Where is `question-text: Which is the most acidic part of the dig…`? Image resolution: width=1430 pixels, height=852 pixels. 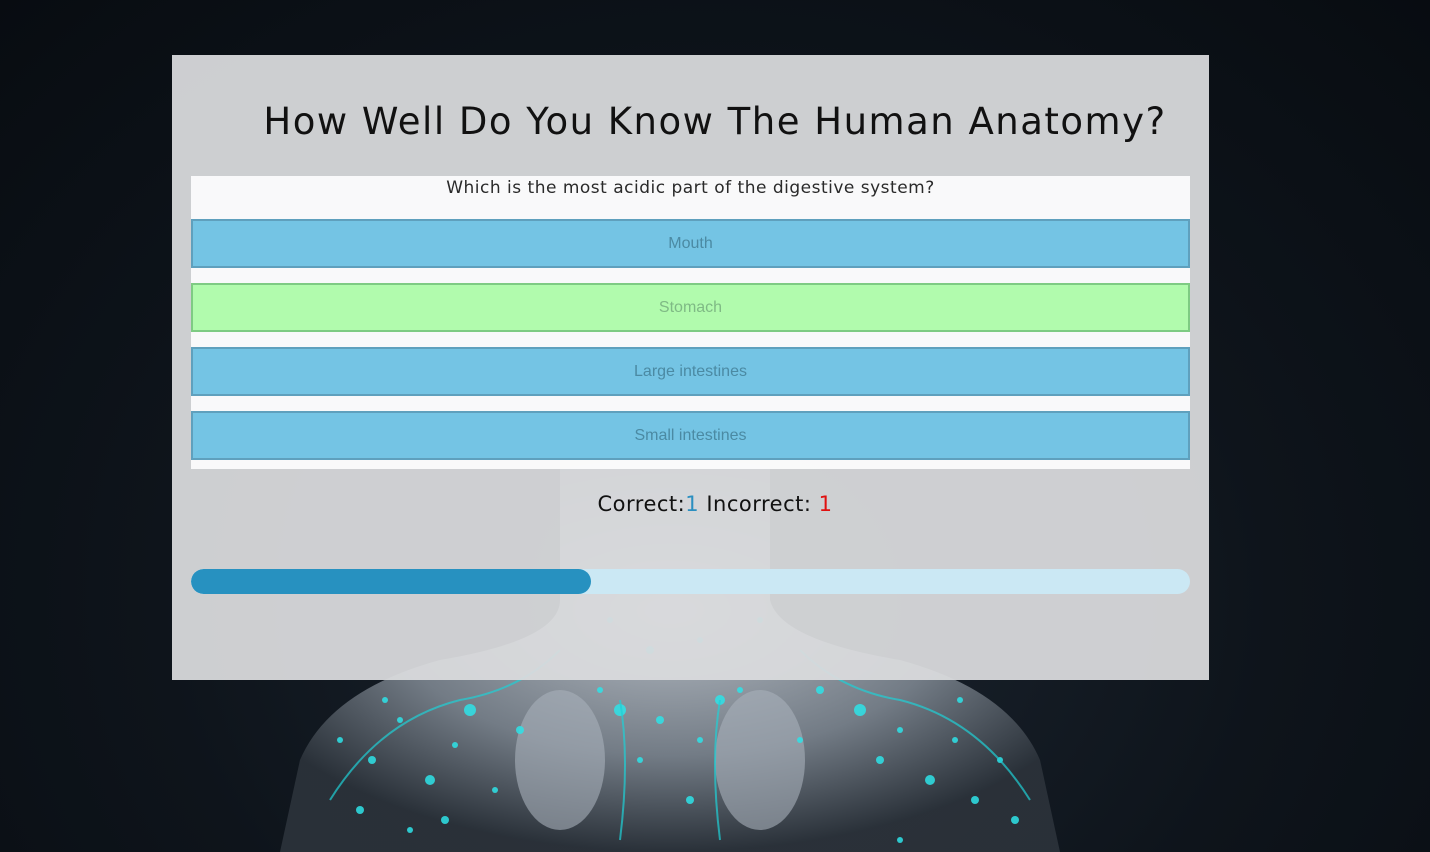
question-text: Which is the most acidic part of the dig… is located at coordinates (690, 188).